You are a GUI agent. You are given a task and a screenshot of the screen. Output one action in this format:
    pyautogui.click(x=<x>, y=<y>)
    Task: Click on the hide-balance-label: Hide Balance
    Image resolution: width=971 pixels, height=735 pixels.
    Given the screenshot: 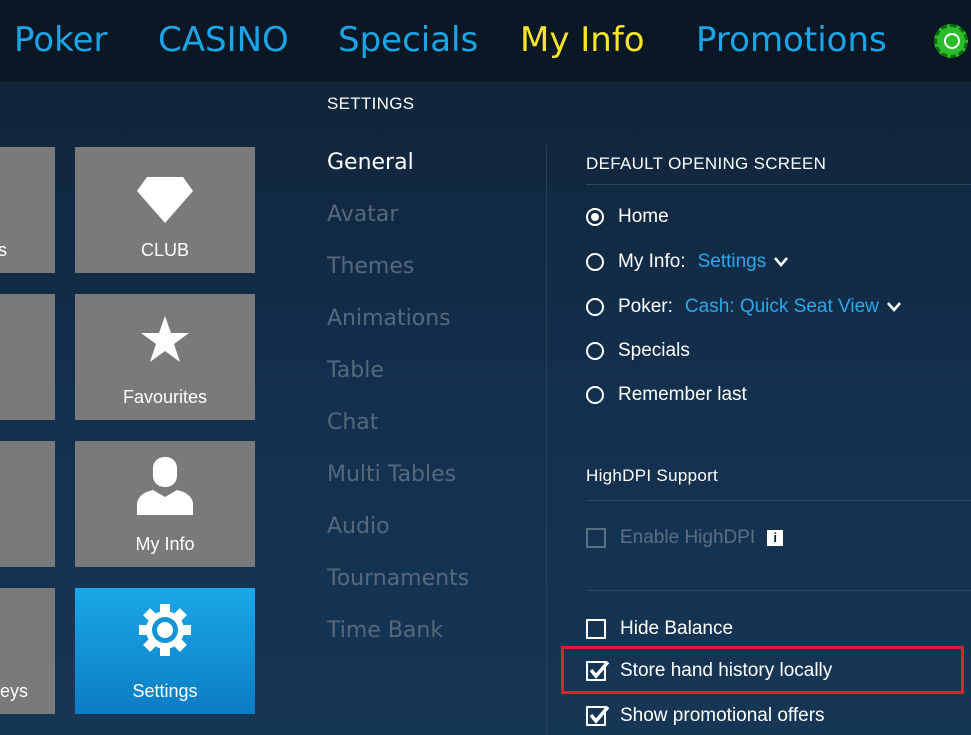 What is the action you would take?
    pyautogui.click(x=677, y=628)
    